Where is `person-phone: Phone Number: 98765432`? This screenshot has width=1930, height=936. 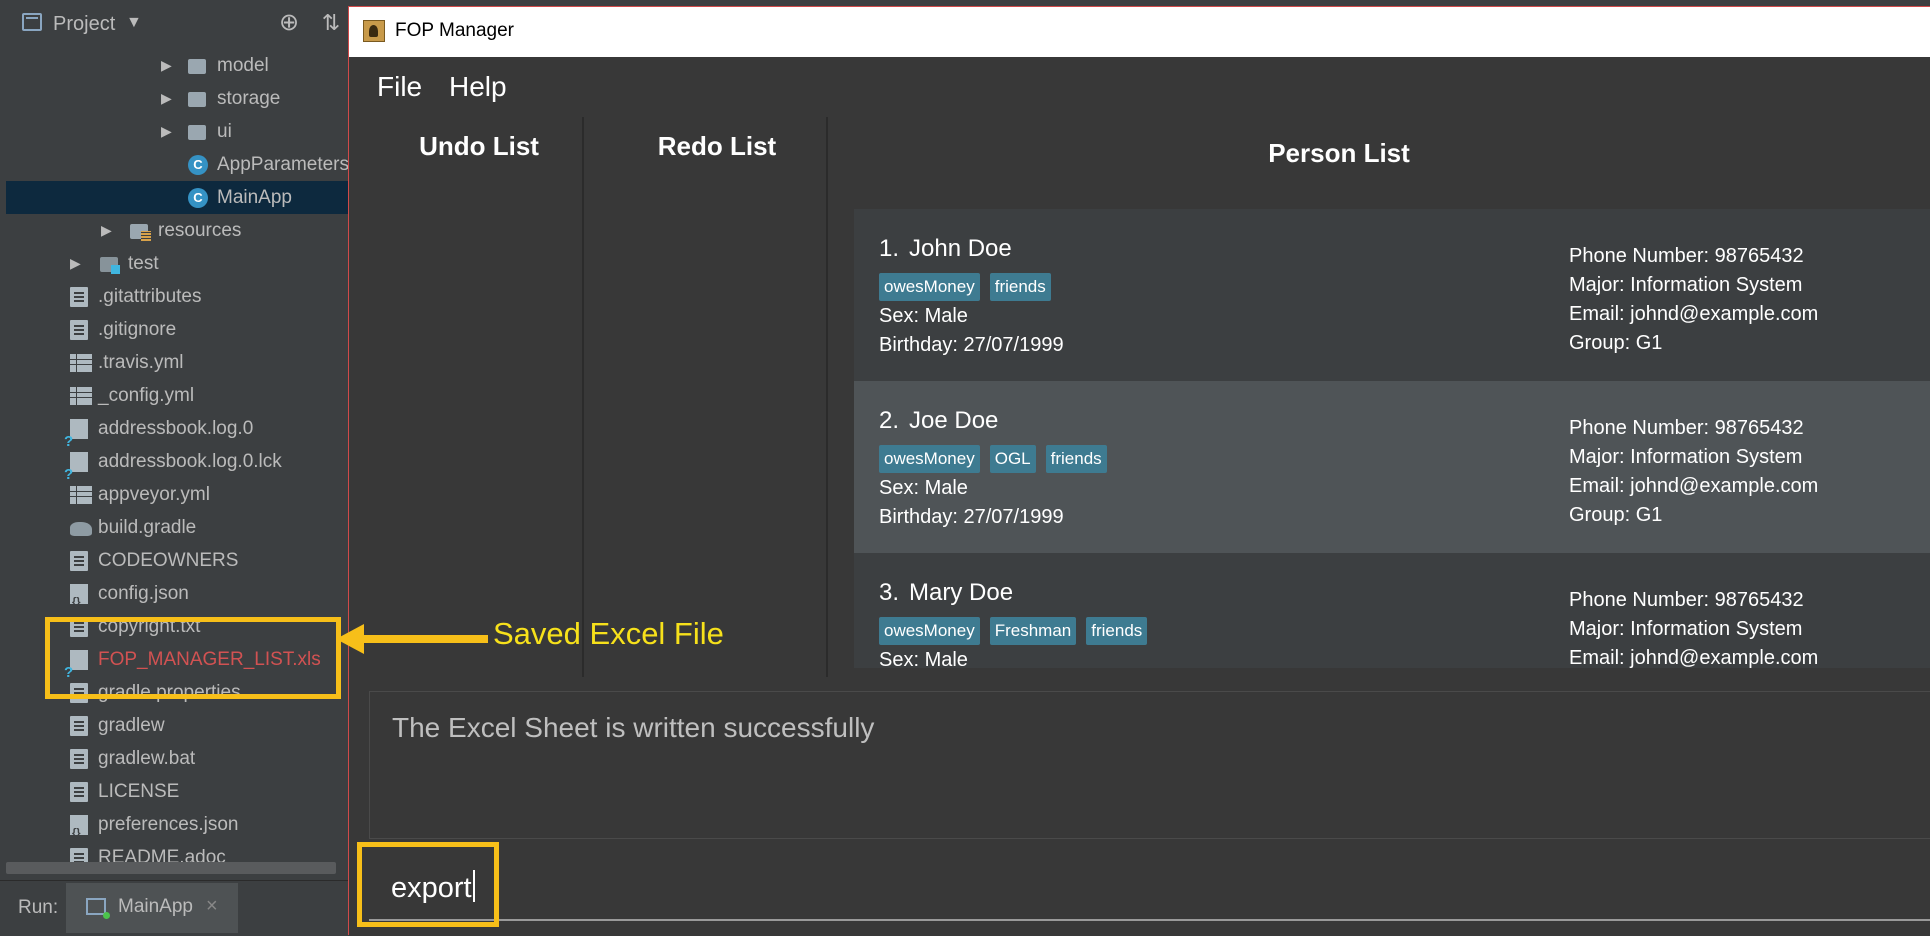 person-phone: Phone Number: 98765432 is located at coordinates (1686, 600).